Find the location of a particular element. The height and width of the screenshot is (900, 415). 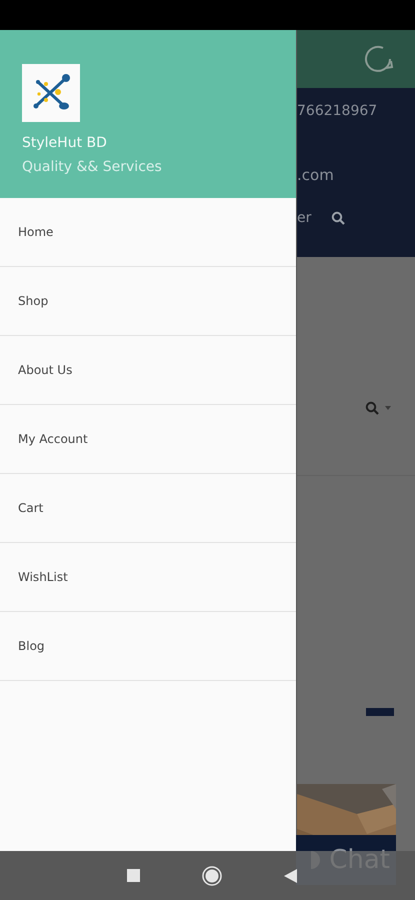

brand-tagline: Quality && Services is located at coordinates (92, 167).